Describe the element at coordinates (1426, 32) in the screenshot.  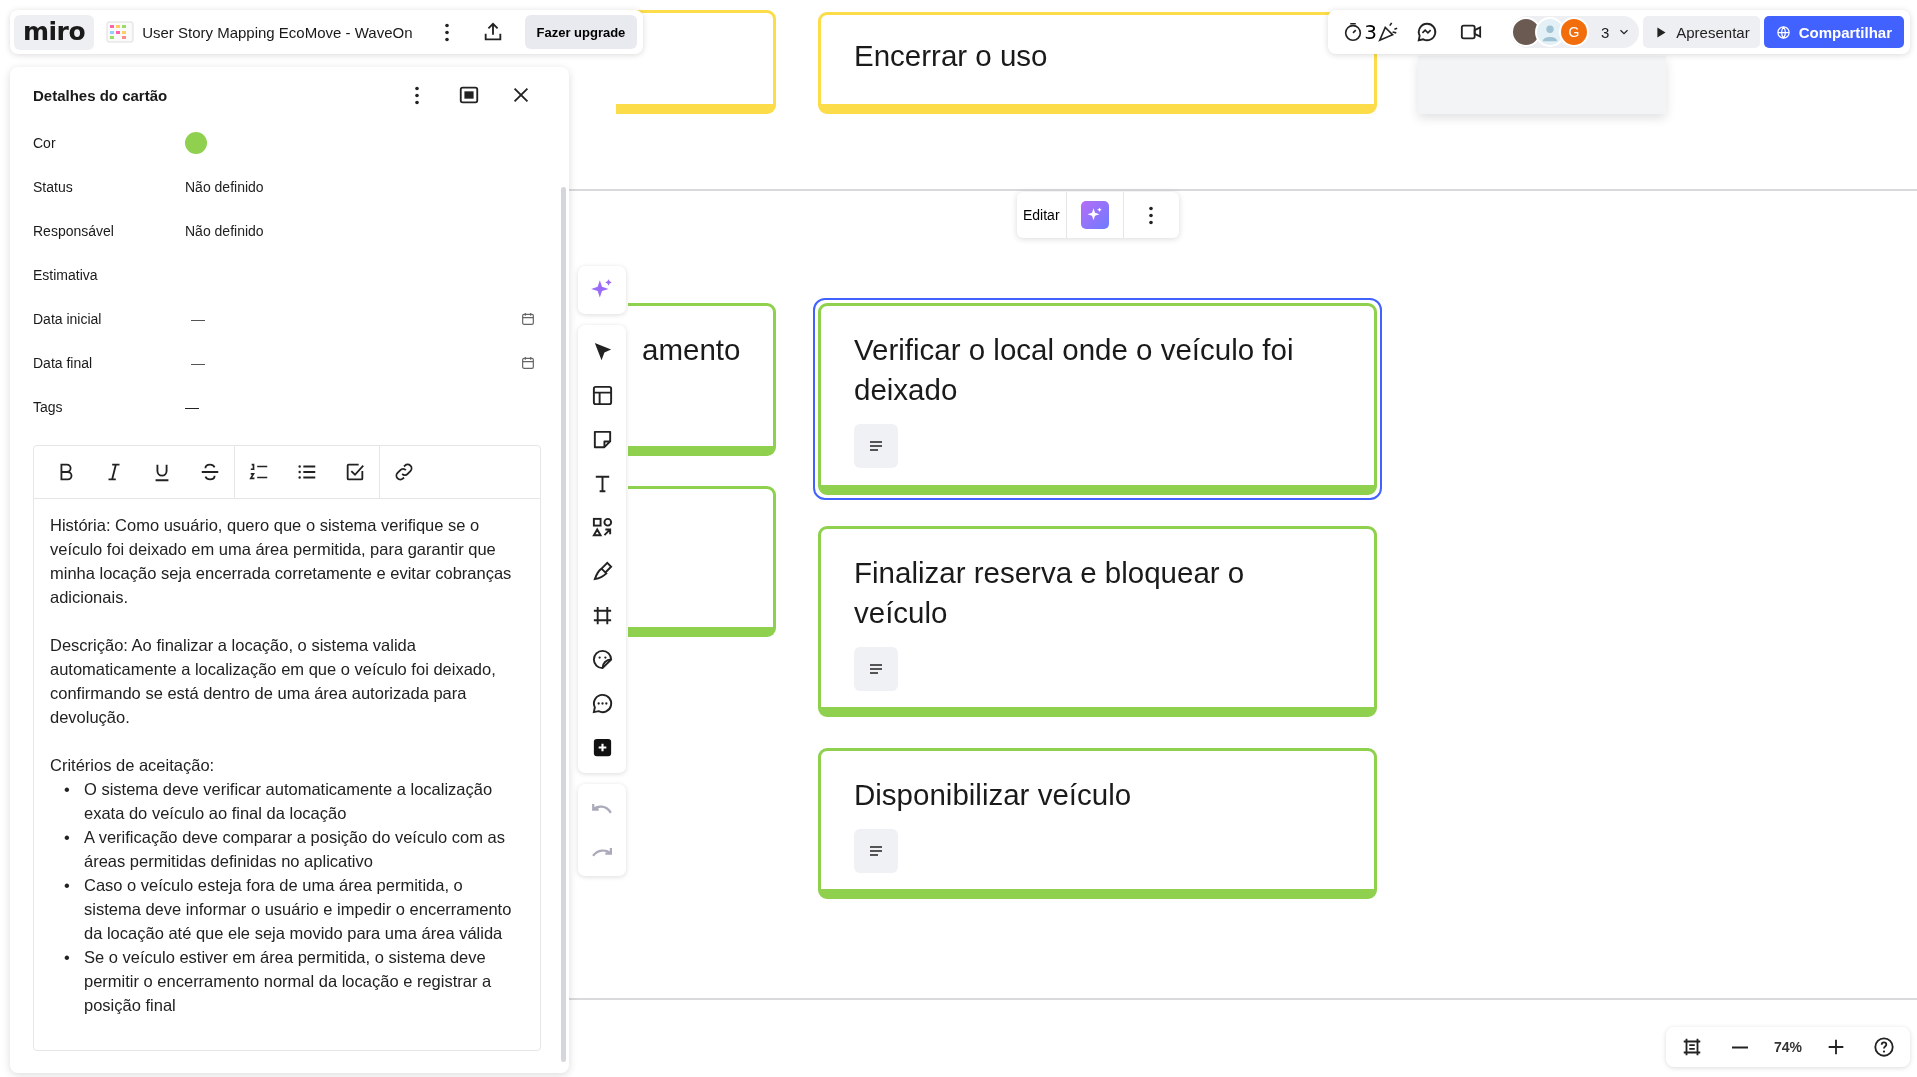
I see `chat-icon` at that location.